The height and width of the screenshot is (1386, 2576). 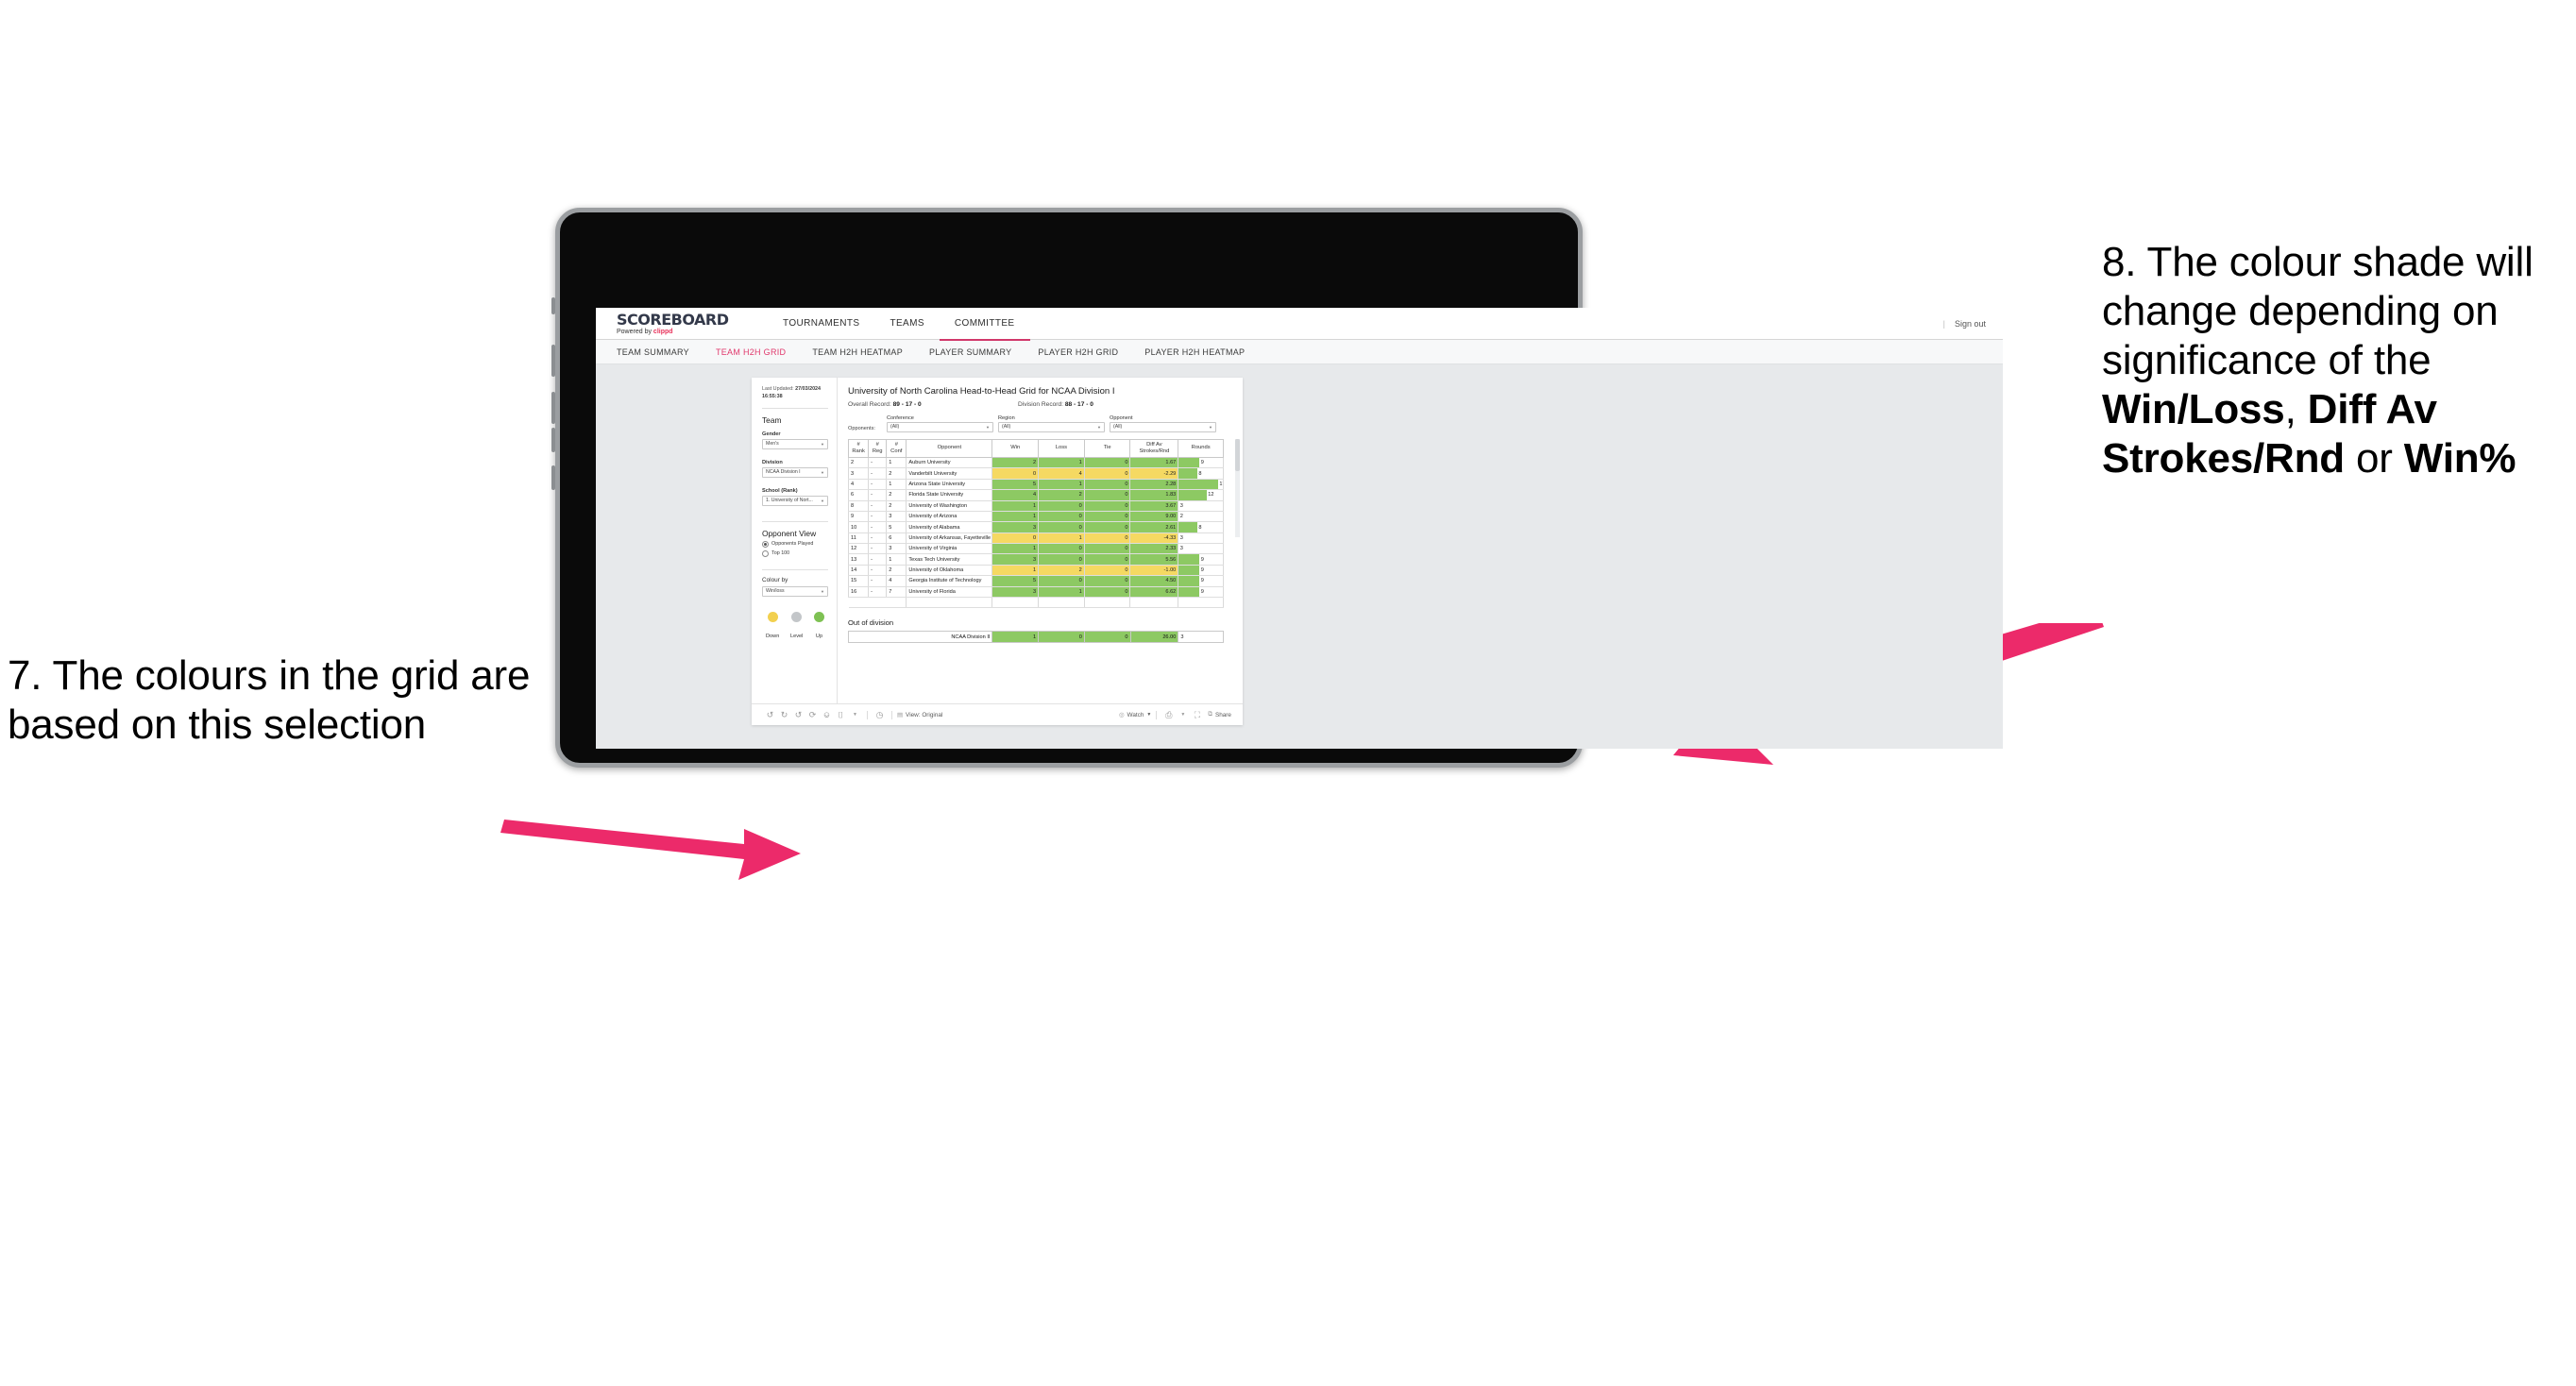 What do you see at coordinates (1201, 448) in the screenshot?
I see `col-rounds: Rounds` at bounding box center [1201, 448].